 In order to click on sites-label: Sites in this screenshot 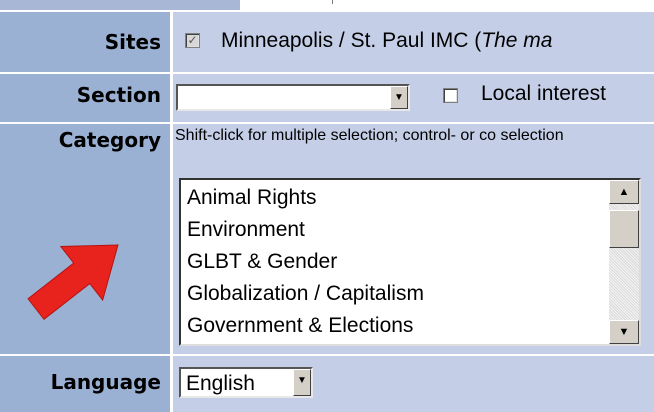, I will do `click(85, 42)`.